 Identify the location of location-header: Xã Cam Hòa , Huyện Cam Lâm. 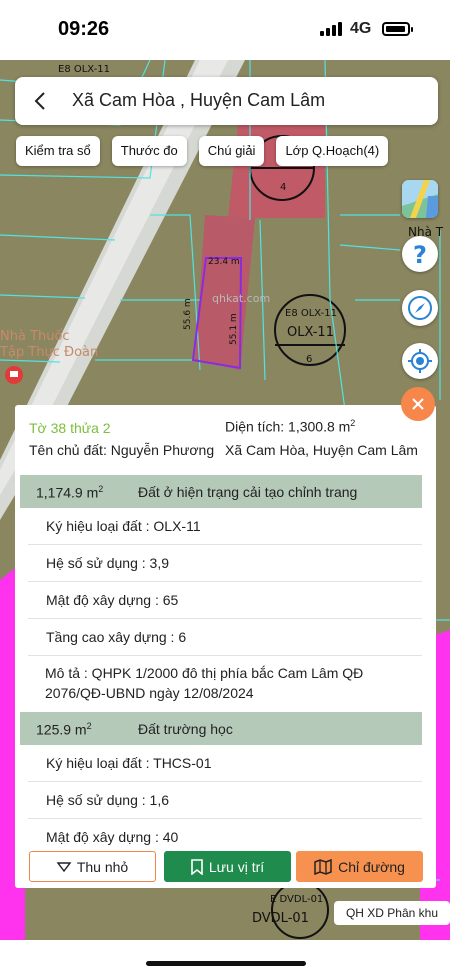
(226, 101).